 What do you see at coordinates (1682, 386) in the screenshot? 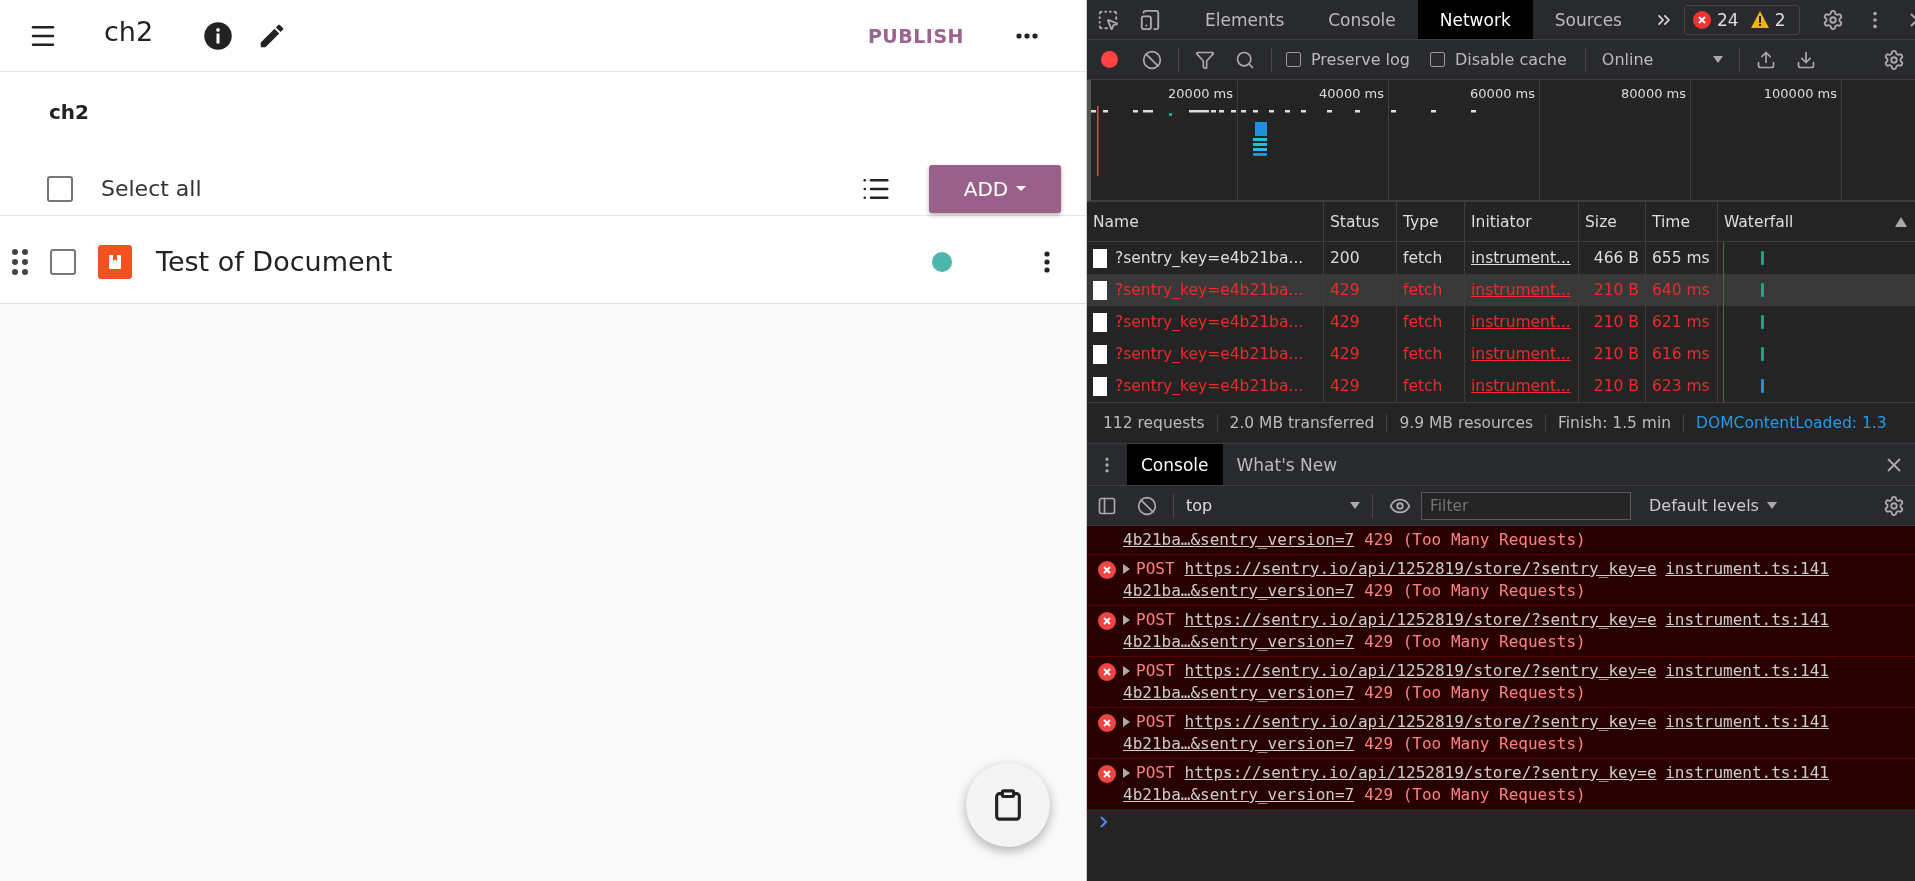
I see `request-time: 623 ms` at bounding box center [1682, 386].